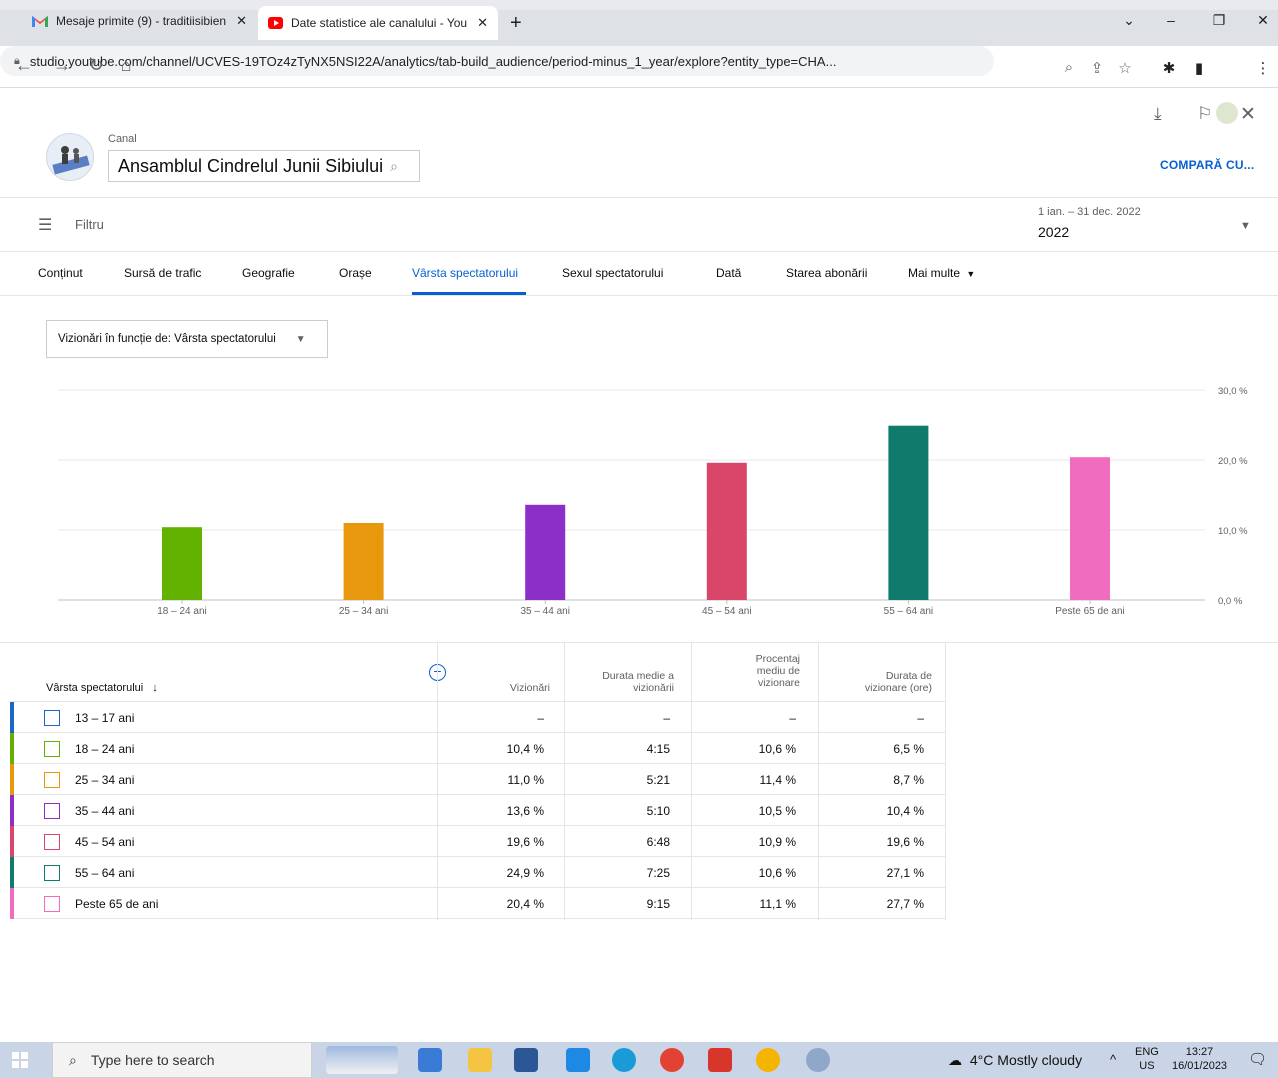  What do you see at coordinates (778, 683) in the screenshot?
I see `header-line: vizionare` at bounding box center [778, 683].